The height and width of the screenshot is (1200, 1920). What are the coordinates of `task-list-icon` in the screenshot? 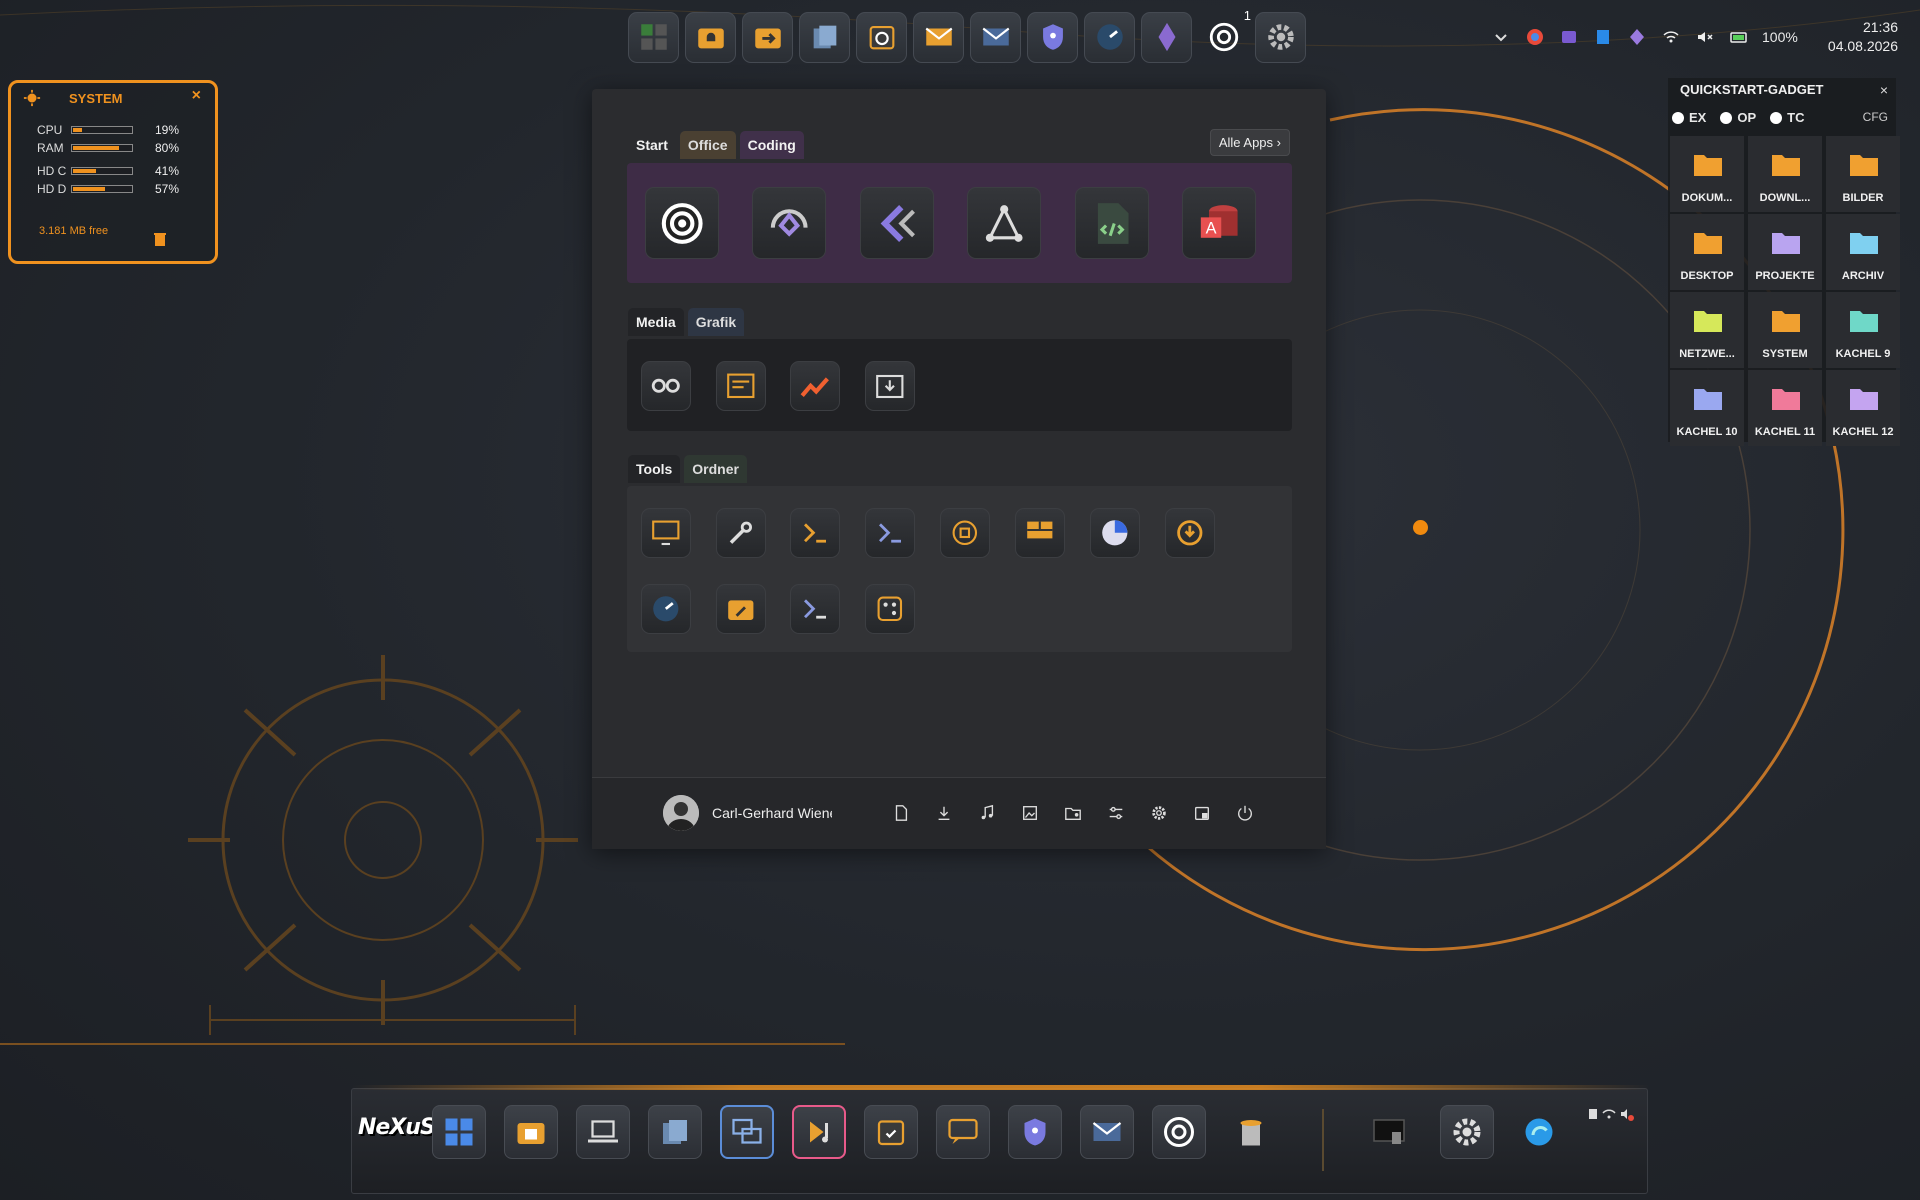 It's located at (741, 386).